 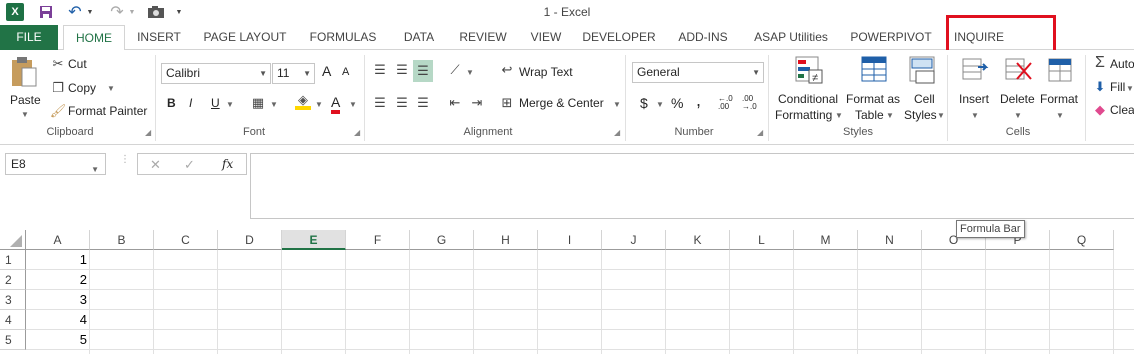 I want to click on align-top-icon: ☰, so click(x=380, y=70).